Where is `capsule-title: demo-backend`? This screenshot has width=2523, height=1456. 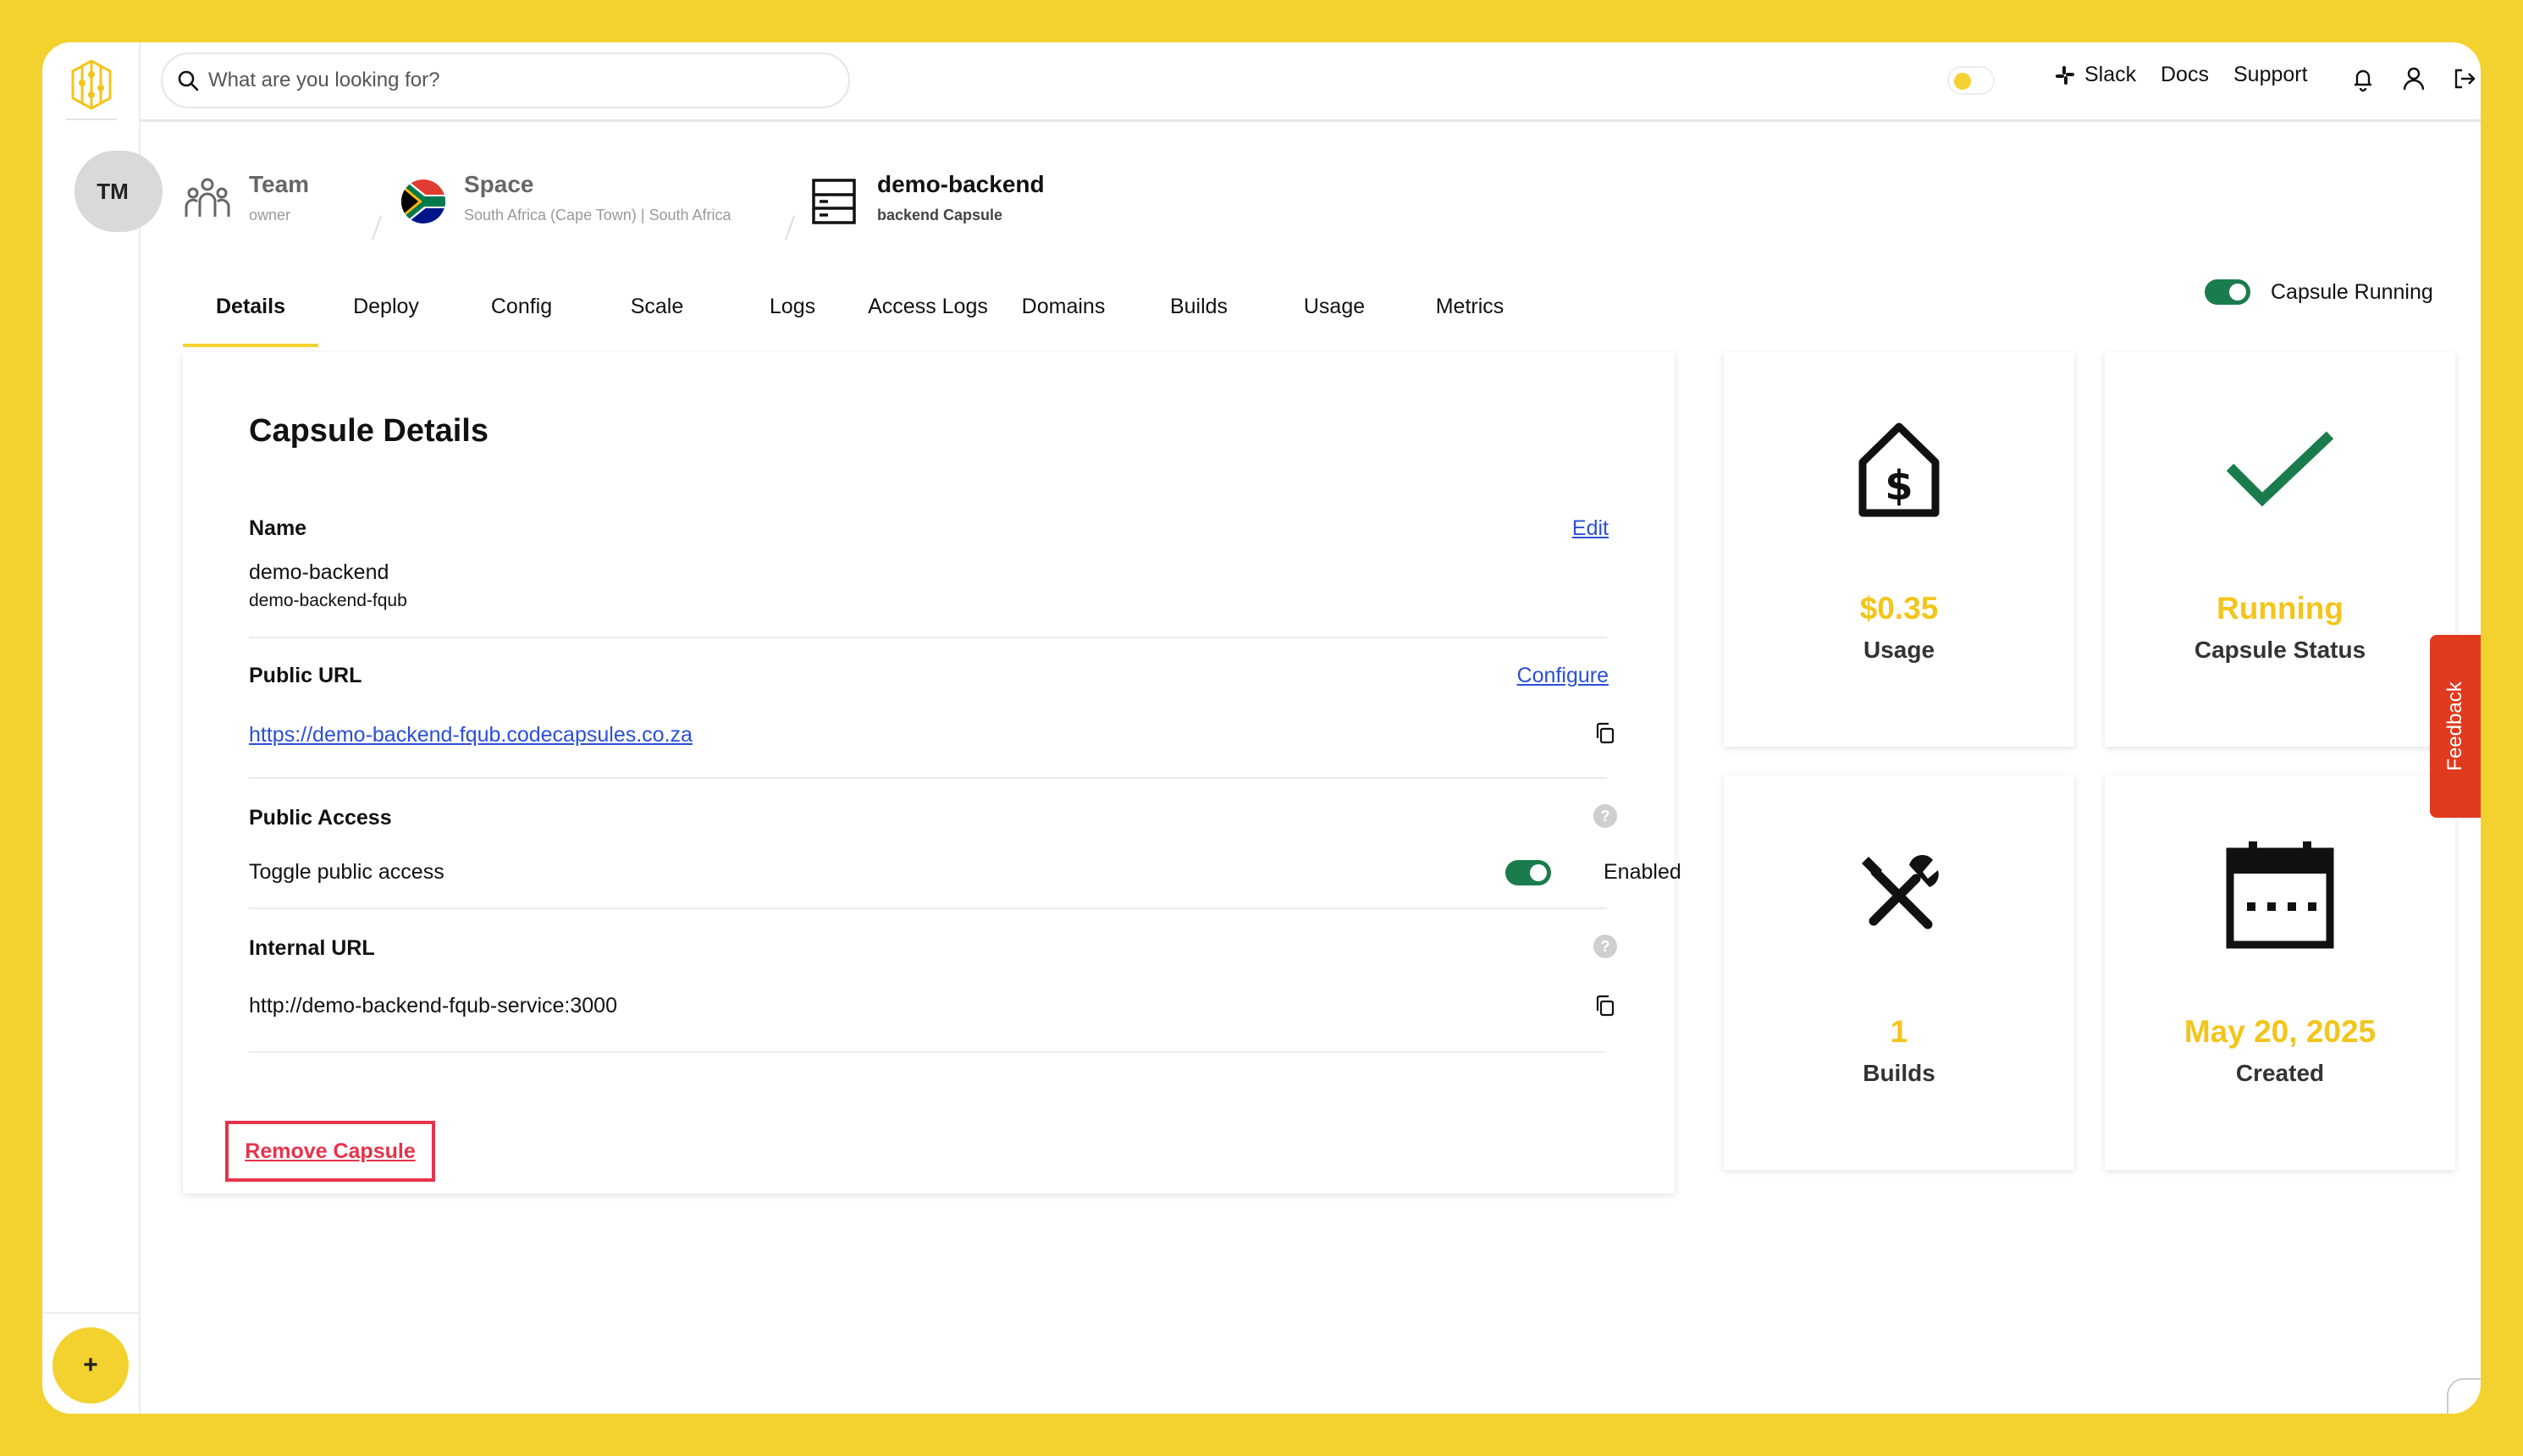
capsule-title: demo-backend is located at coordinates (961, 184).